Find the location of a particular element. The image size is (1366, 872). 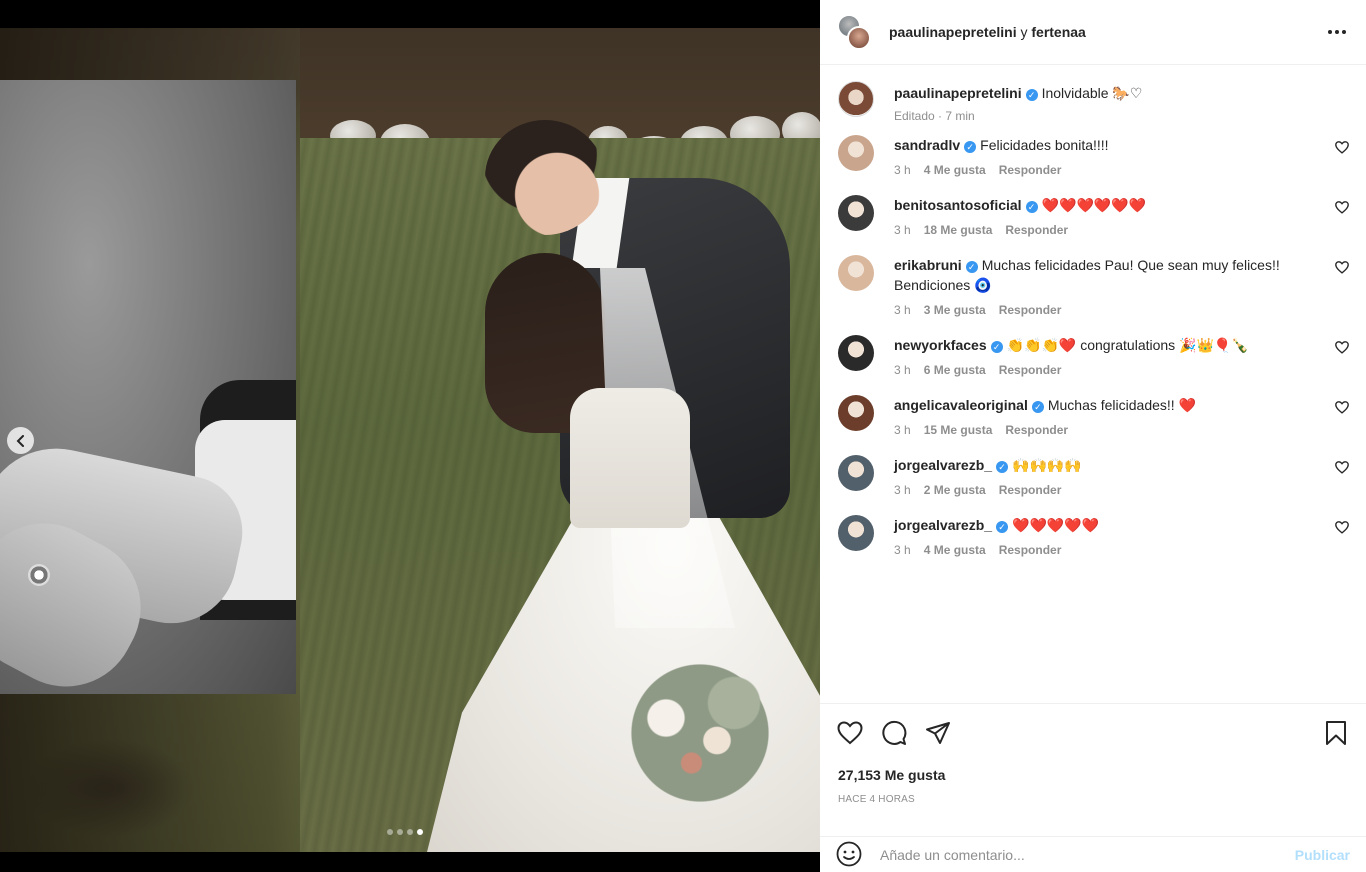

comment-text-line: benitosantosoficial ✓ ❤️❤️❤️❤️❤️❤️ is located at coordinates (1105, 205).